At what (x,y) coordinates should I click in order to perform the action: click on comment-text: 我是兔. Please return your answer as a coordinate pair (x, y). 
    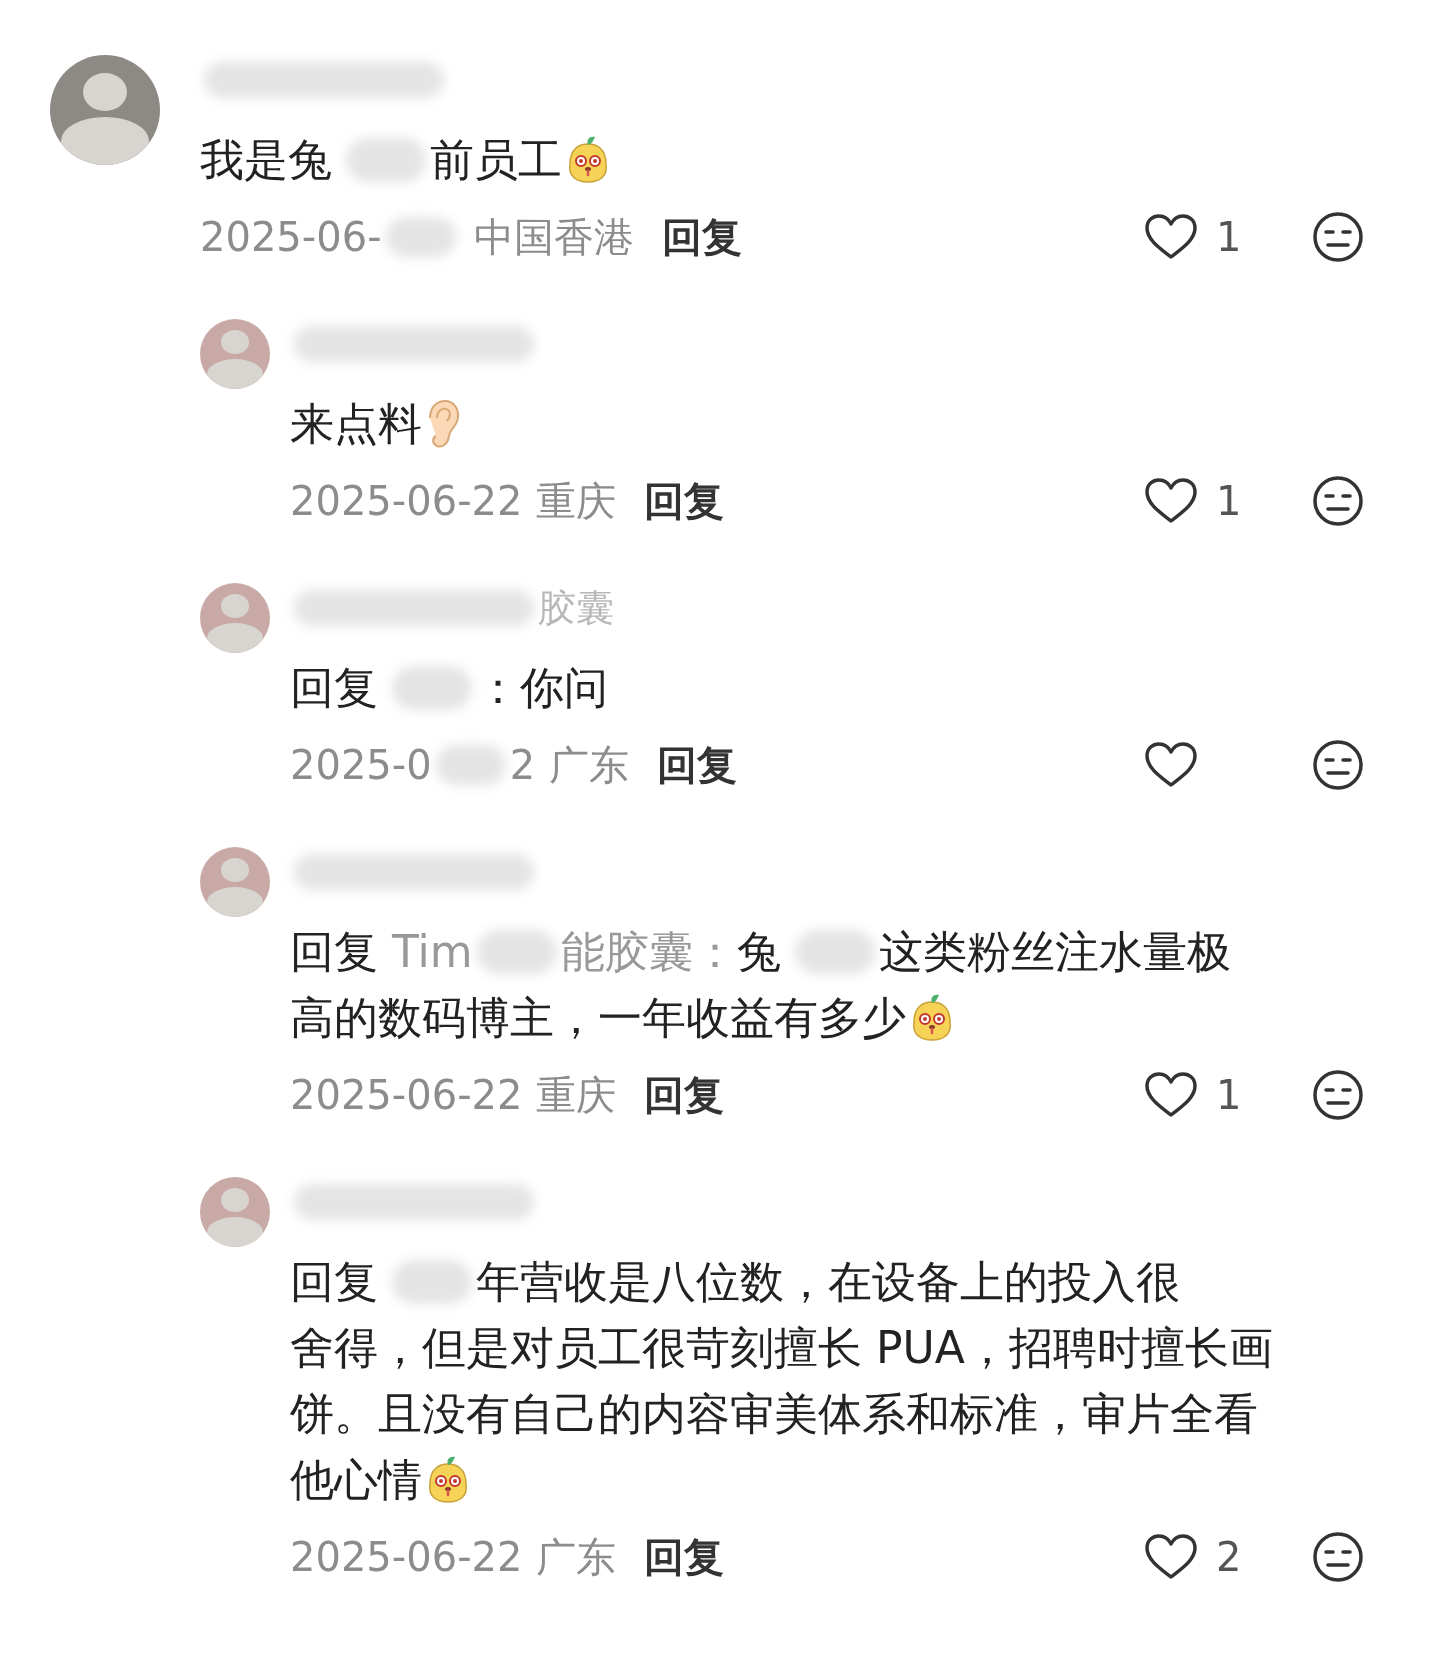
    Looking at the image, I should click on (266, 160).